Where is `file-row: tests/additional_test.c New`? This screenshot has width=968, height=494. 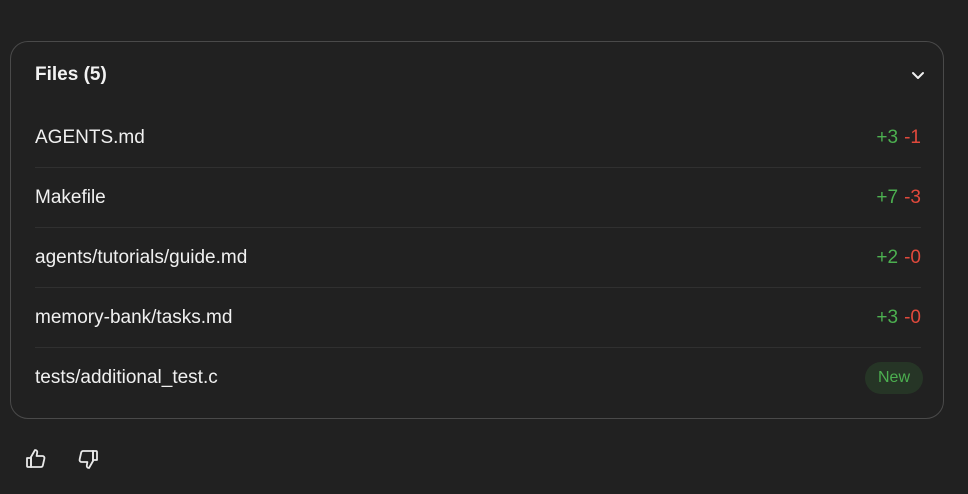
file-row: tests/additional_test.c New is located at coordinates (479, 378).